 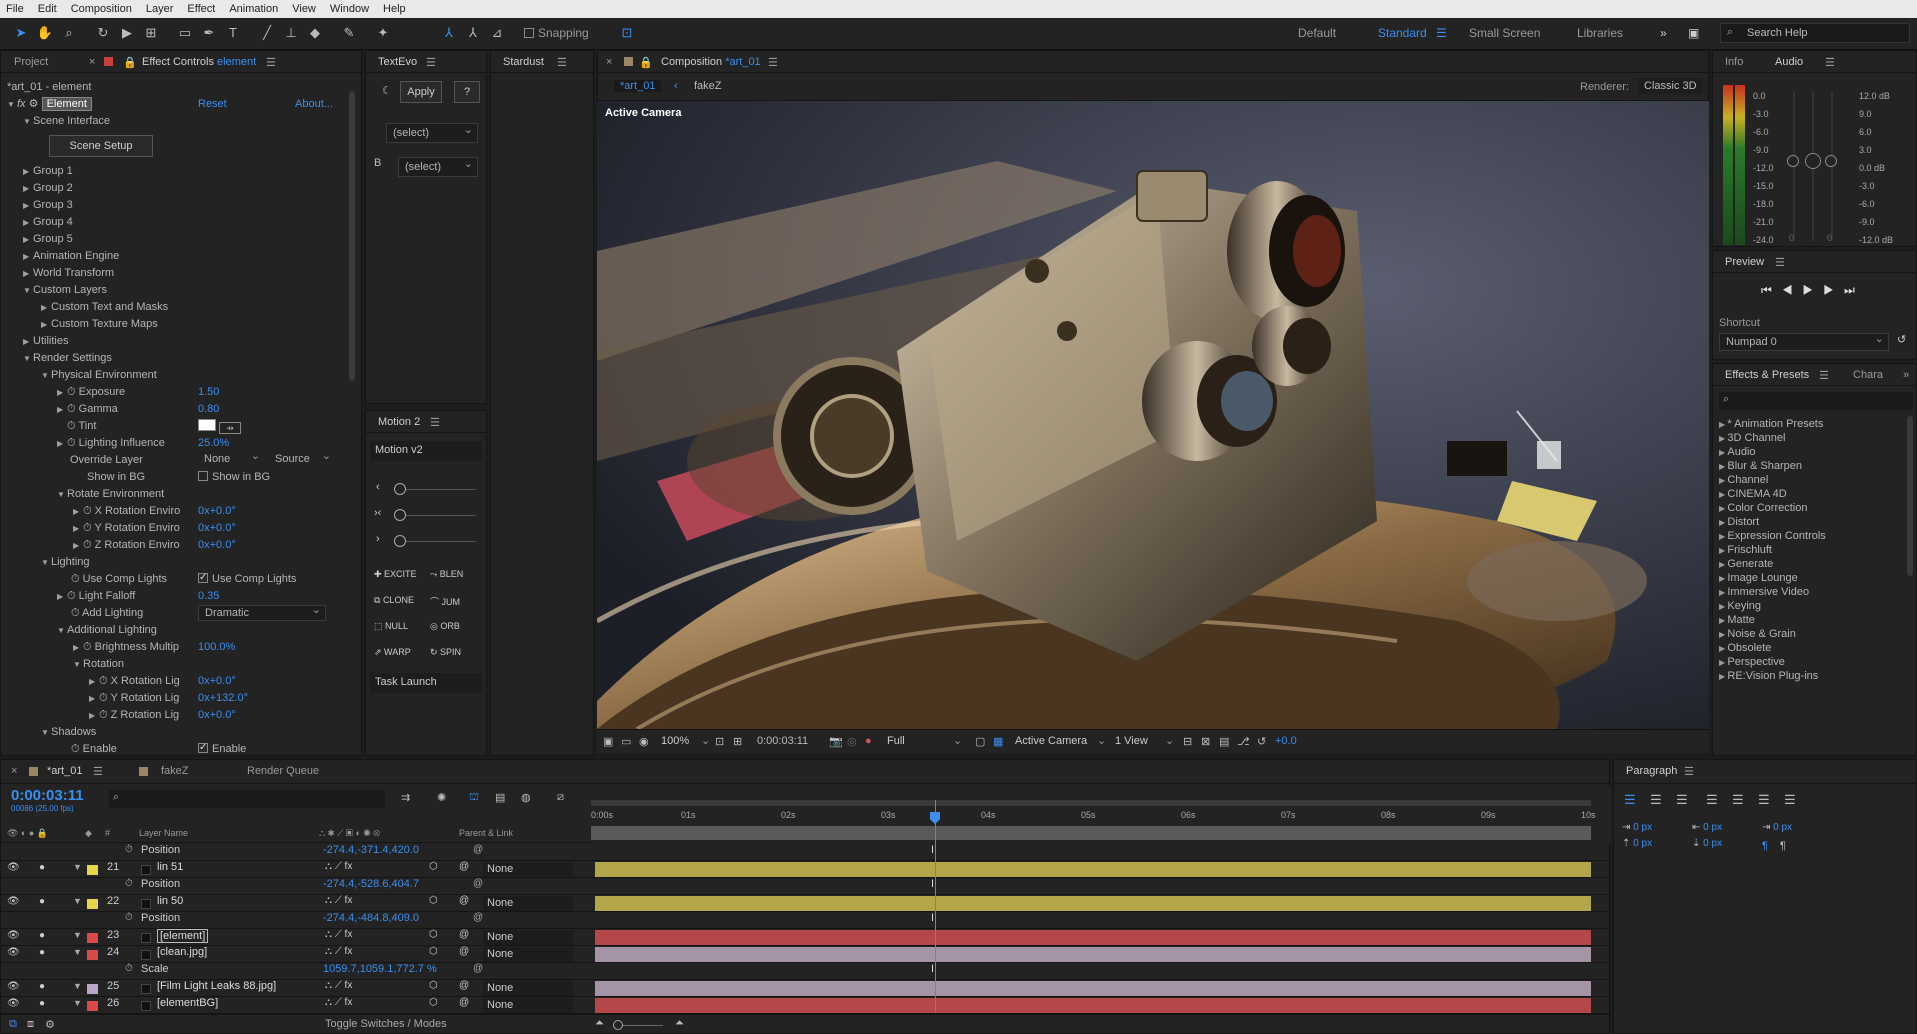 I want to click on timeline-search-field: ⌕, so click(x=247, y=799).